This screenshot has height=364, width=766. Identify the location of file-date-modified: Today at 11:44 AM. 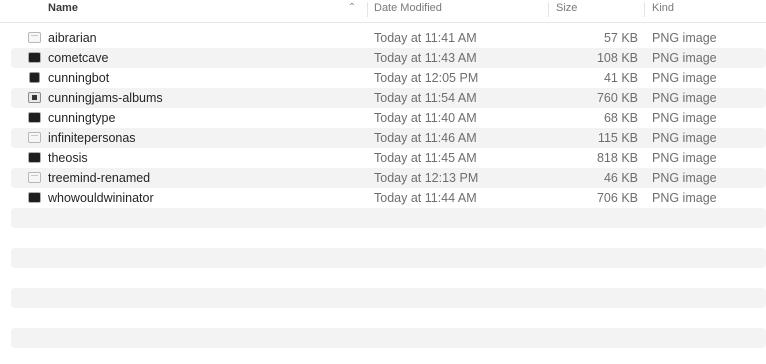
(425, 198).